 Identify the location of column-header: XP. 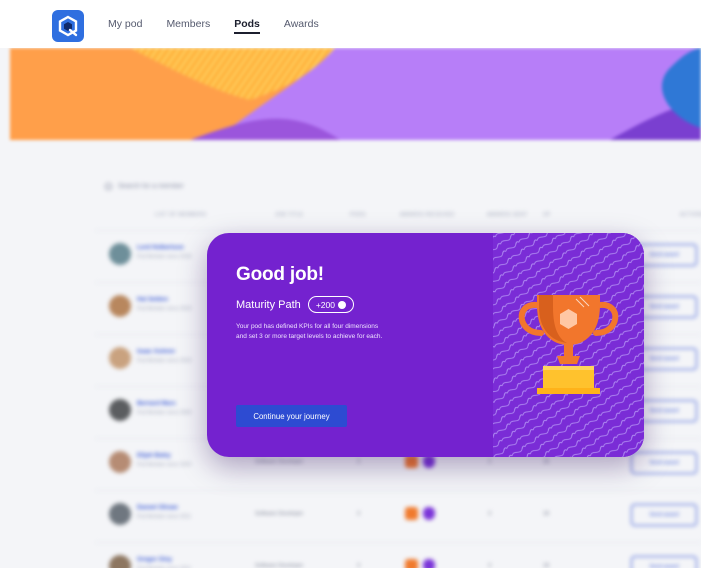
(547, 215).